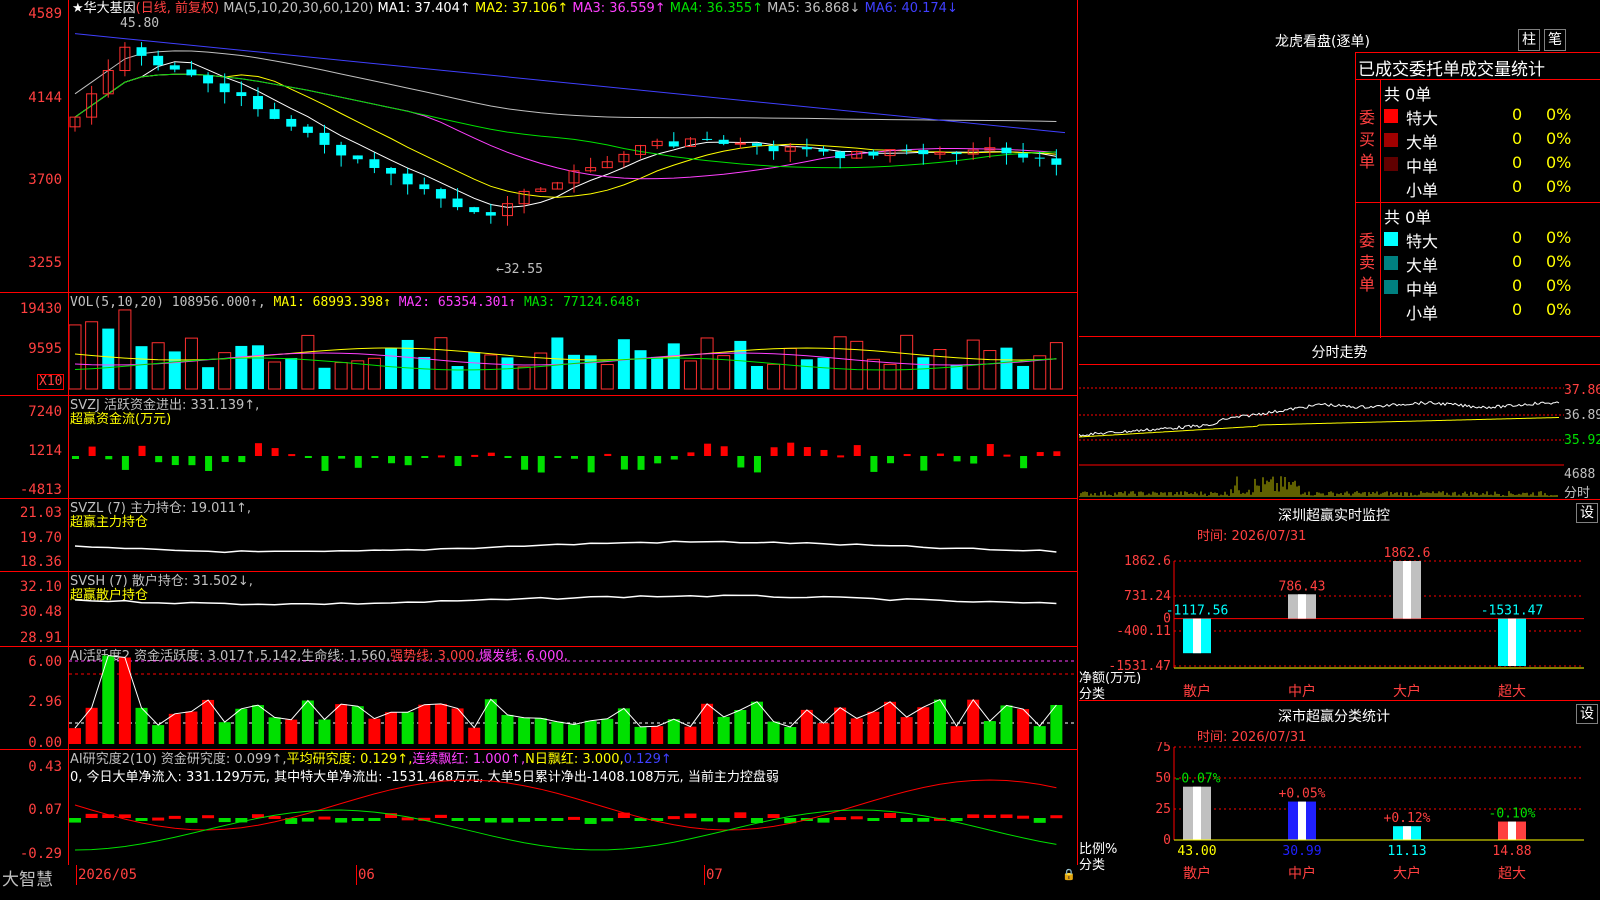 This screenshot has width=1600, height=900. I want to click on intraday-y-label: 37.86, so click(1582, 390).